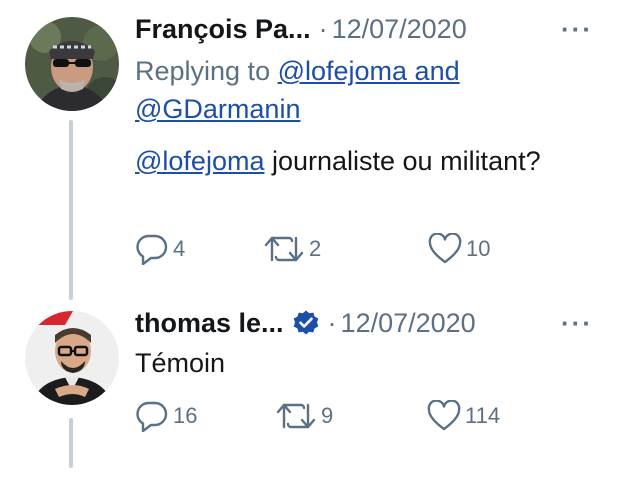 The height and width of the screenshot is (477, 623). What do you see at coordinates (370, 90) in the screenshot?
I see `replying-to: Replying to @lofejoma and @GDarmanin` at bounding box center [370, 90].